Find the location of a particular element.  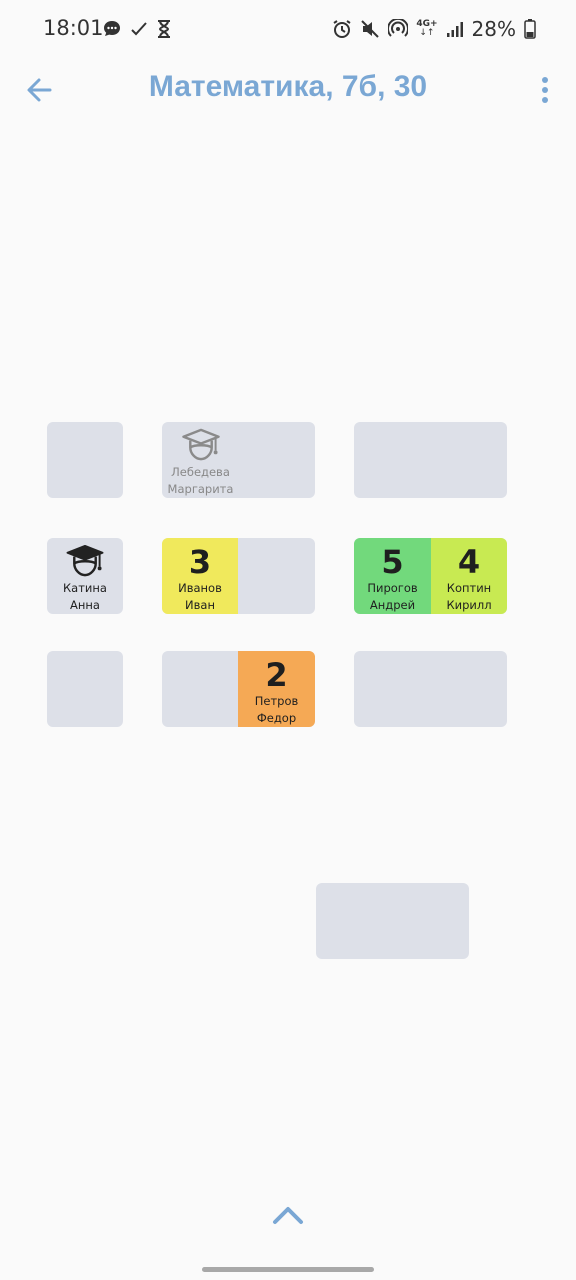

desk-r1-c2: Лебедева Маргарита is located at coordinates (238, 460).